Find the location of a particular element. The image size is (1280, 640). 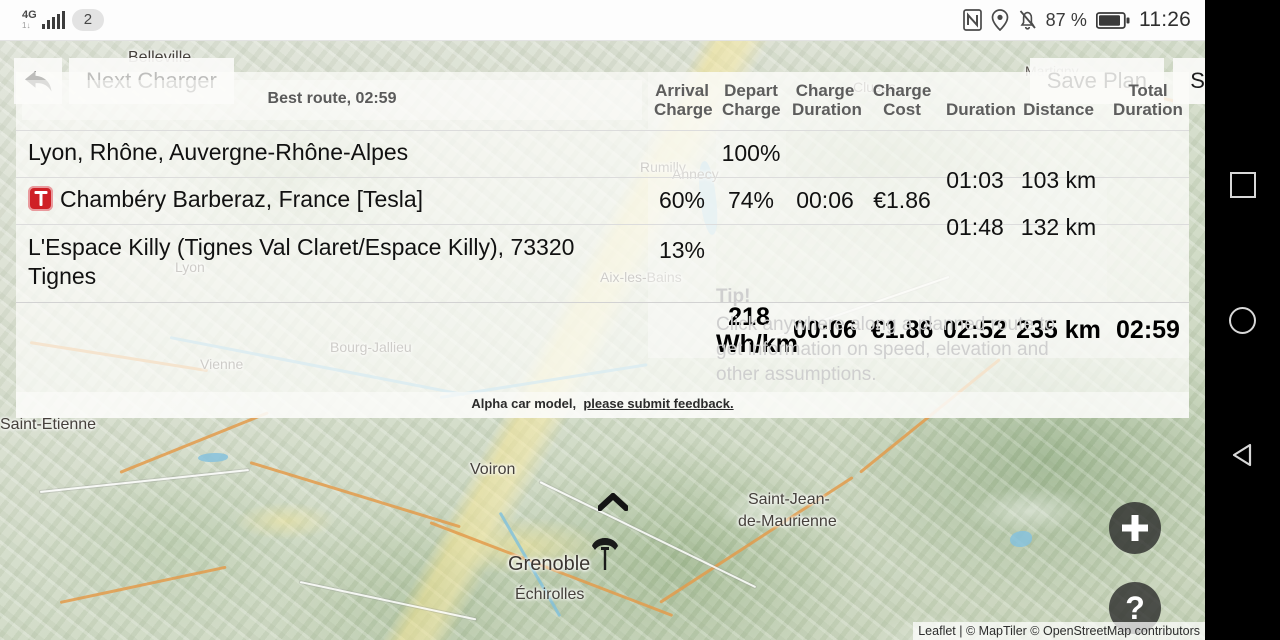

nfc-icon is located at coordinates (972, 20).